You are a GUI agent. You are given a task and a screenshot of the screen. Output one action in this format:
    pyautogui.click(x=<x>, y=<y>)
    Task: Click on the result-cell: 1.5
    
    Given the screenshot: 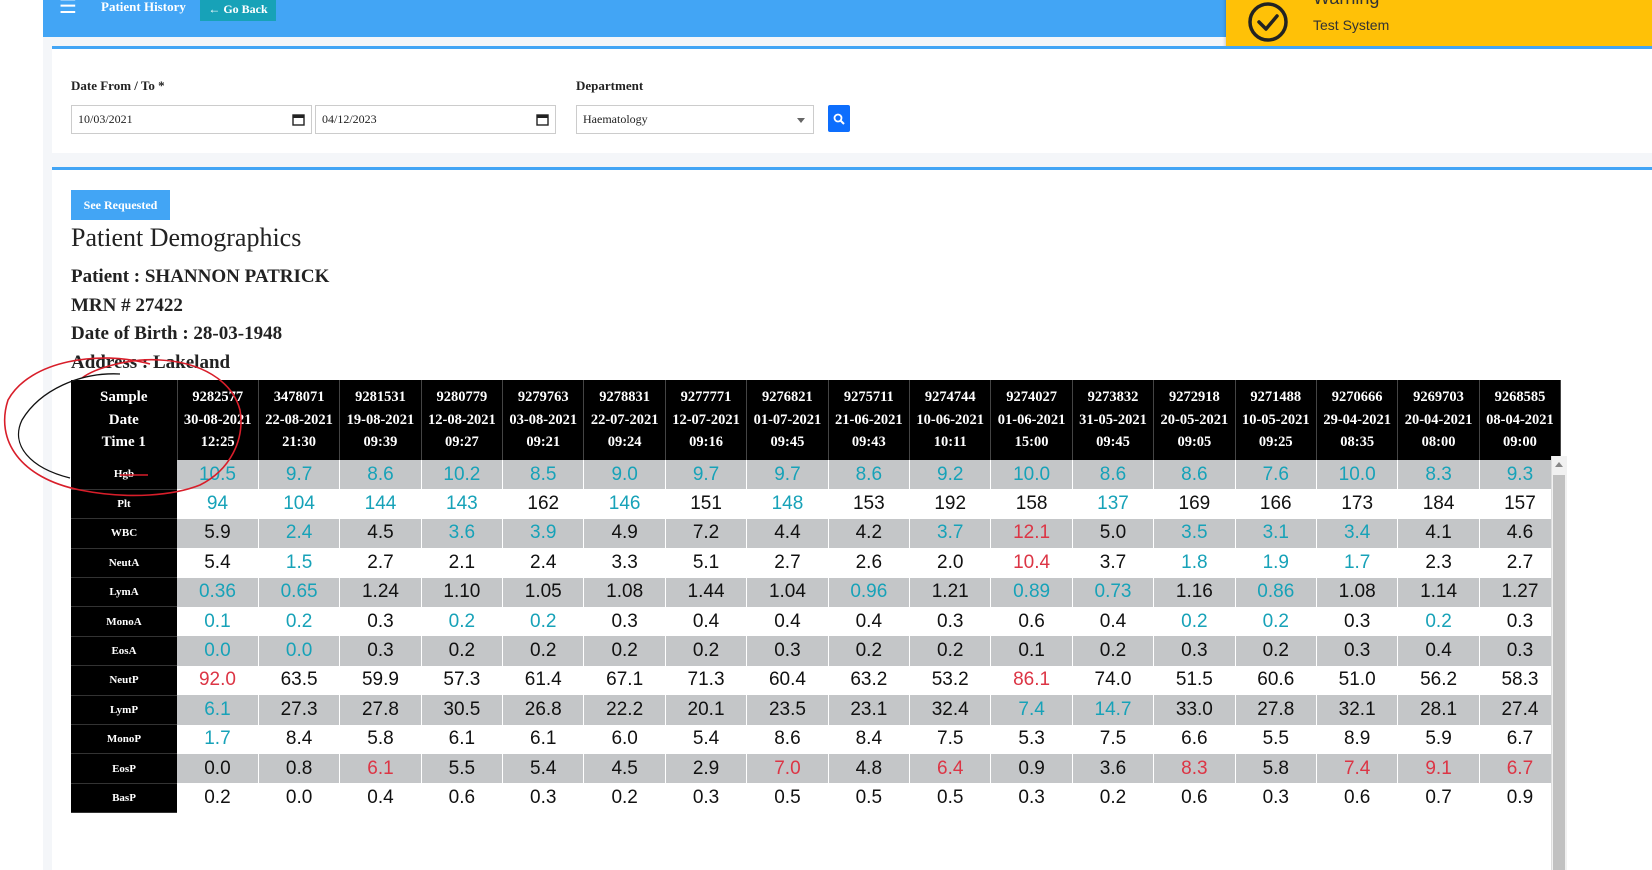 What is the action you would take?
    pyautogui.click(x=299, y=563)
    